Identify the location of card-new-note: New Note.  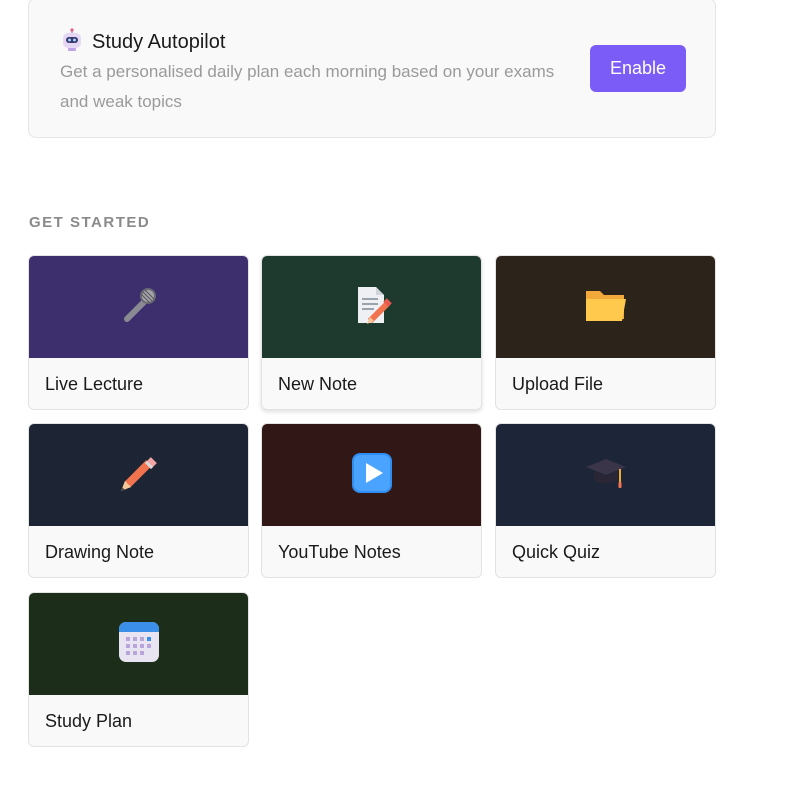
(371, 332).